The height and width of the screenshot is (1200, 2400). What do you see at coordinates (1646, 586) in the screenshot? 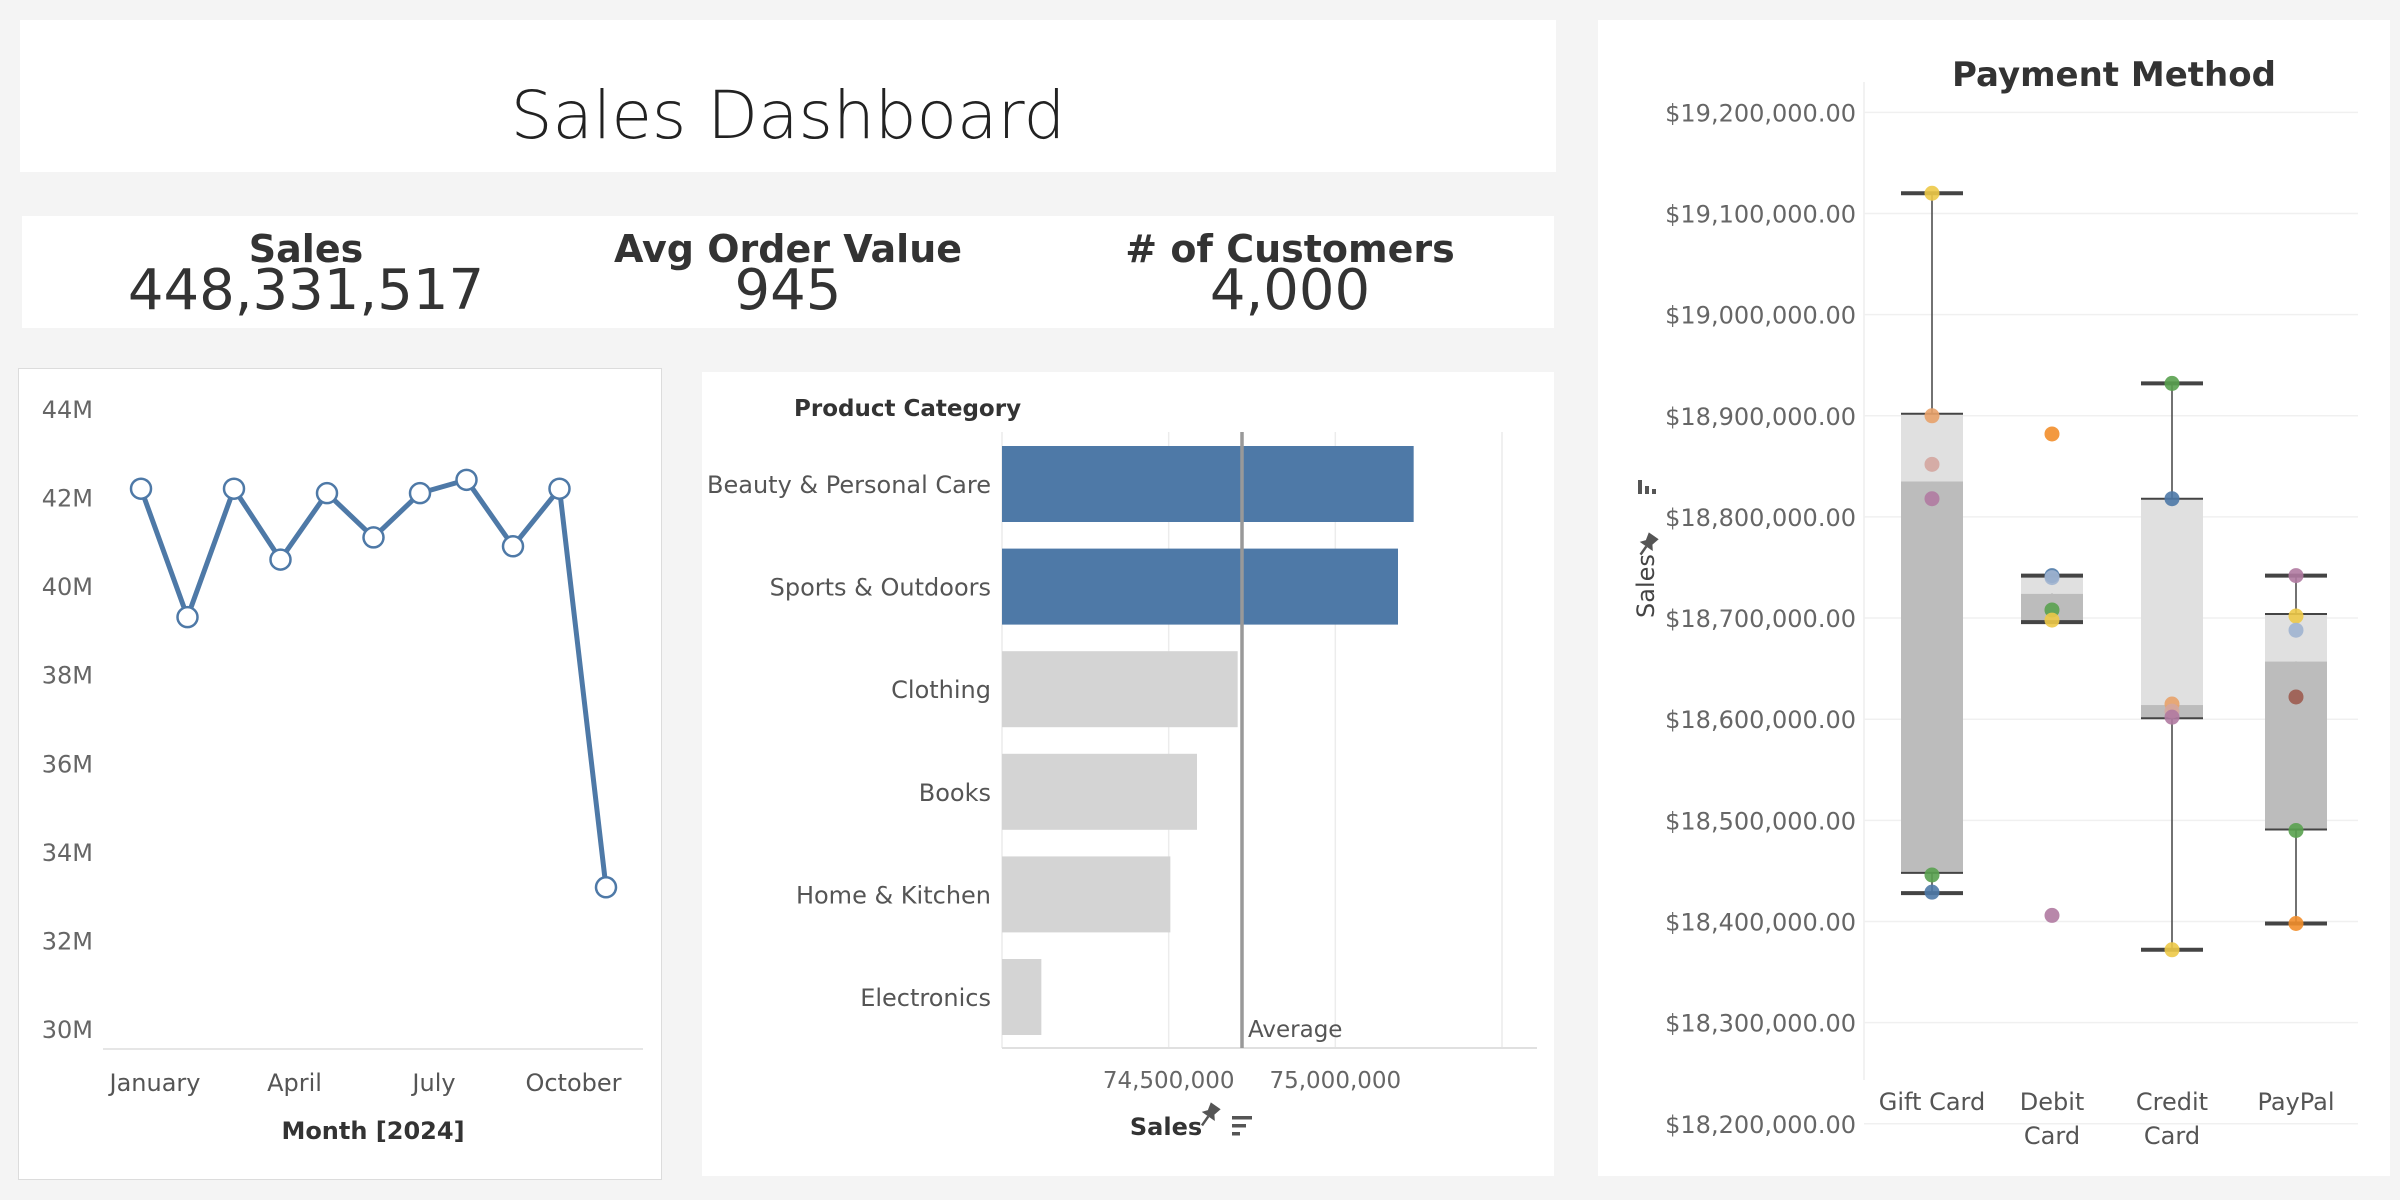
I see `y-axis-title: Sales` at bounding box center [1646, 586].